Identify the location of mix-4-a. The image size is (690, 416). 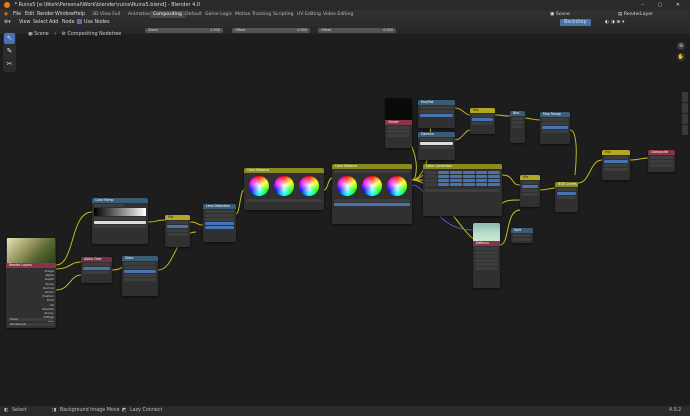
(616, 165).